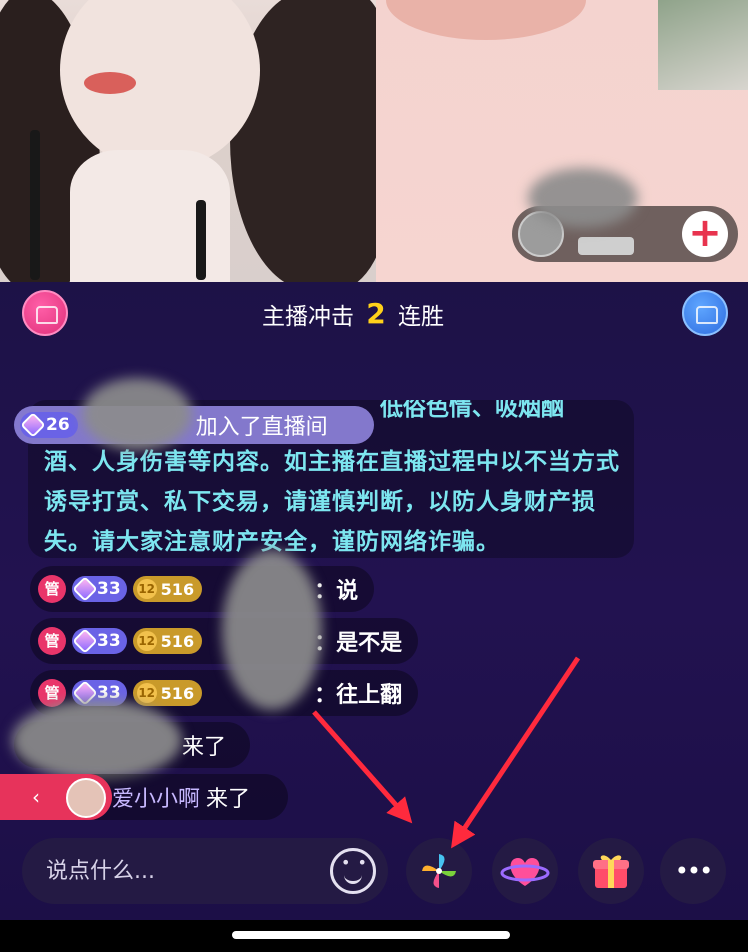 This screenshot has width=748, height=952. Describe the element at coordinates (705, 234) in the screenshot. I see `follow-plus-button: +` at that location.